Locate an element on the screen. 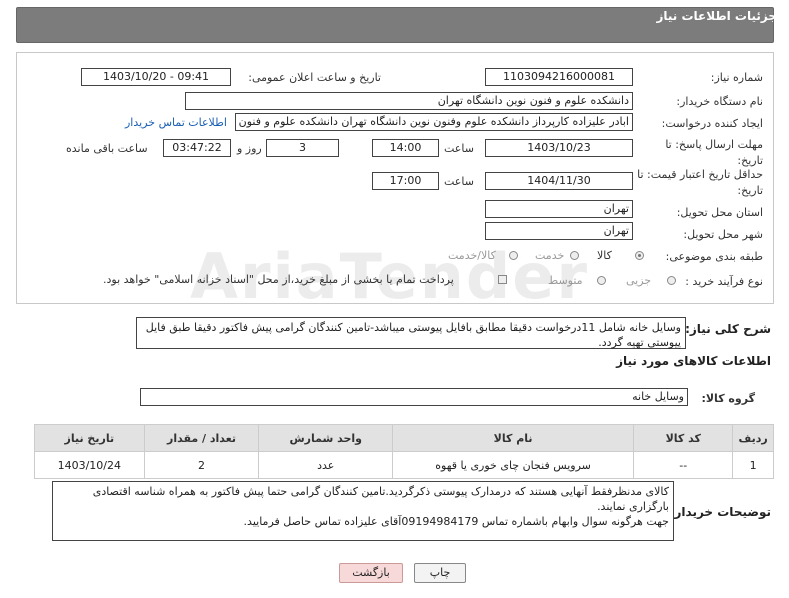 The height and width of the screenshot is (598, 789). back-button: بازگشت is located at coordinates (371, 573).